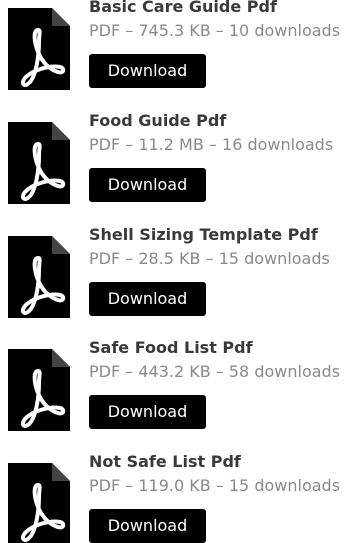 This screenshot has width=350, height=543. Describe the element at coordinates (157, 121) in the screenshot. I see `item-title: Food Guide Pdf` at that location.